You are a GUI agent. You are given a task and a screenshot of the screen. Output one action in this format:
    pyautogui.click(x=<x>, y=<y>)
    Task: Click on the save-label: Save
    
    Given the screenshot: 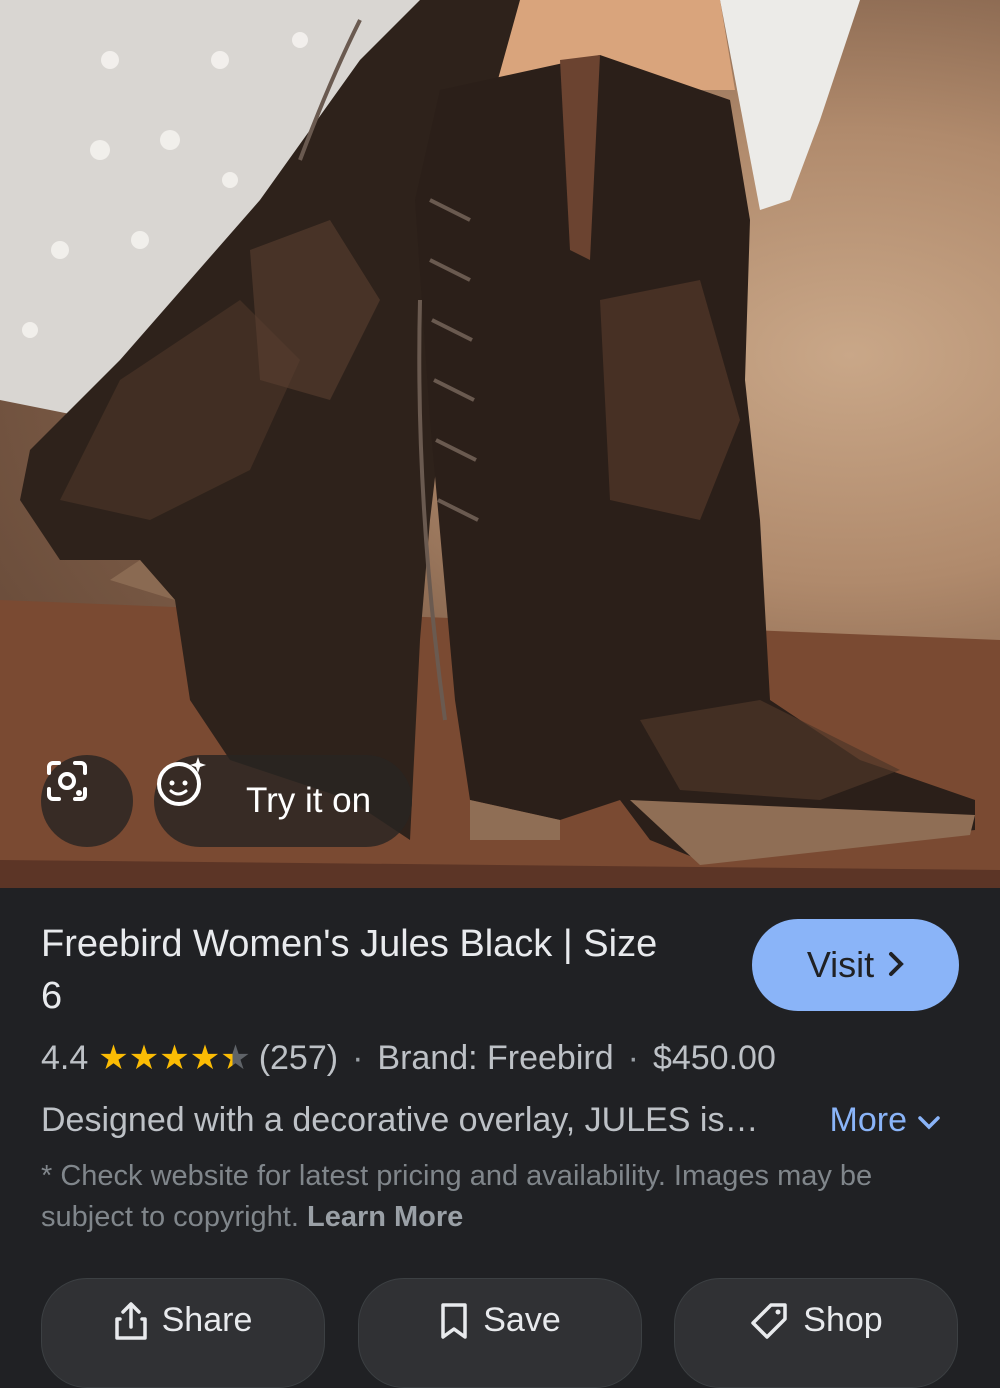 What is the action you would take?
    pyautogui.click(x=522, y=1320)
    